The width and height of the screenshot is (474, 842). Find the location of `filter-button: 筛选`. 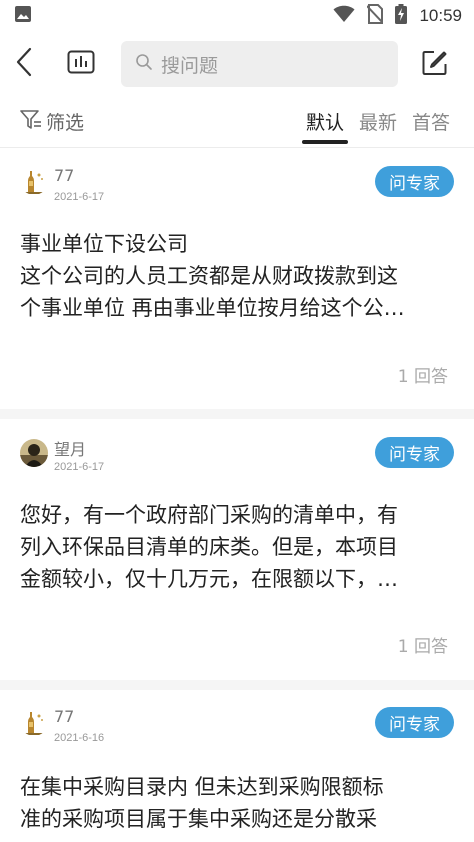

filter-button: 筛选 is located at coordinates (52, 121).